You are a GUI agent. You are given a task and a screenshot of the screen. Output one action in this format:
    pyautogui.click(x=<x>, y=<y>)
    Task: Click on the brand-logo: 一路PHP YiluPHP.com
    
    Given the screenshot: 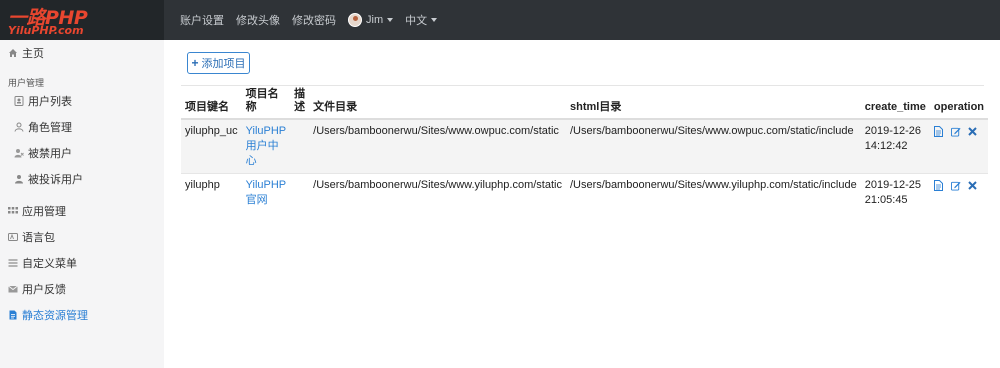 What is the action you would take?
    pyautogui.click(x=82, y=20)
    